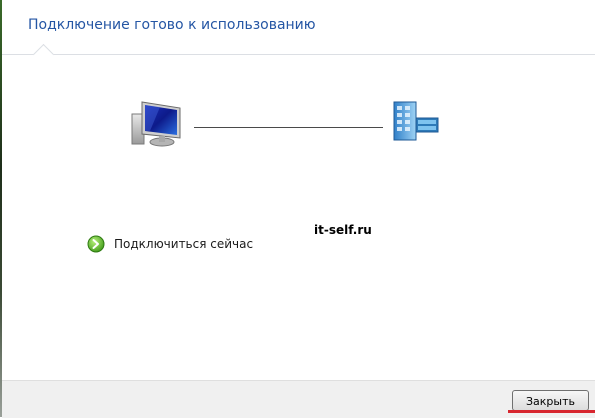  I want to click on dialog-header: Подключение готово к использованию, so click(298, 27).